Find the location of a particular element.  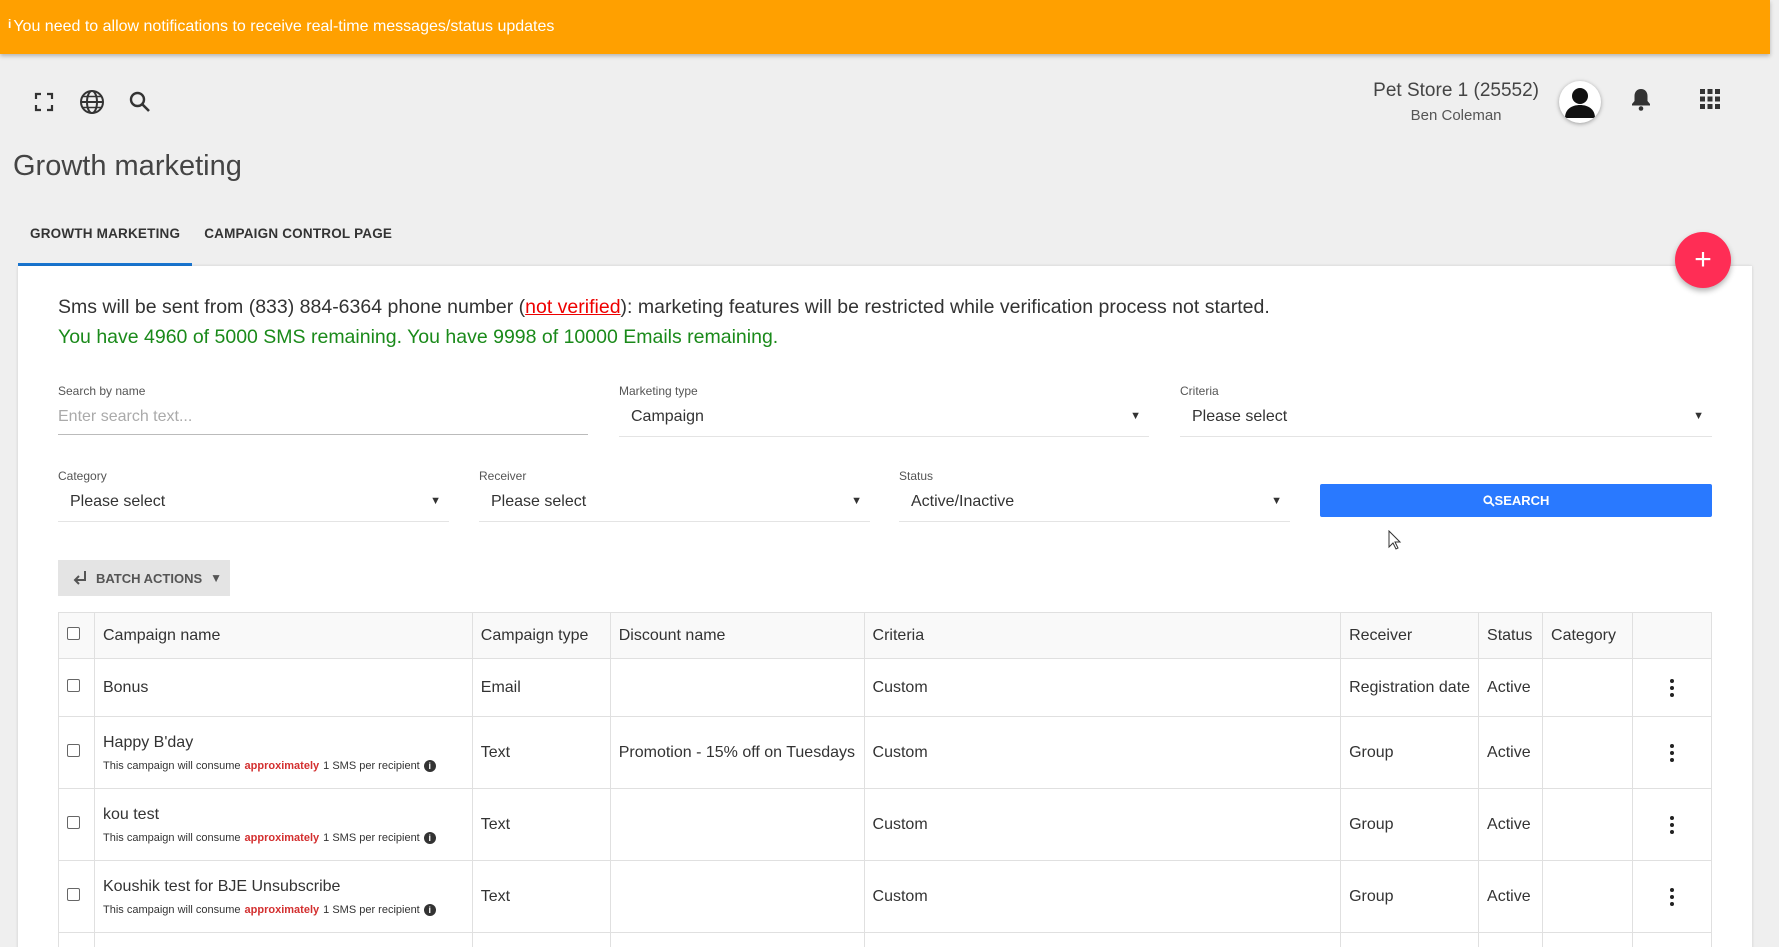

store-info: Pet Store 1 (25552) Ben Coleman is located at coordinates (1456, 102).